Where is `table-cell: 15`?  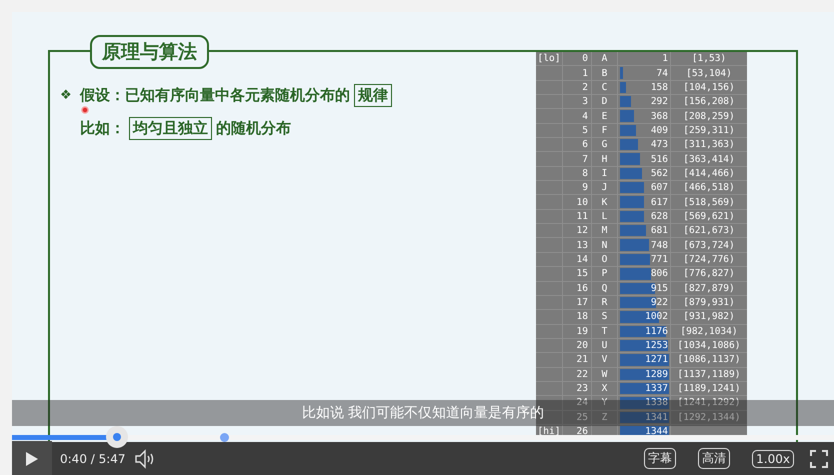
table-cell: 15 is located at coordinates (582, 274).